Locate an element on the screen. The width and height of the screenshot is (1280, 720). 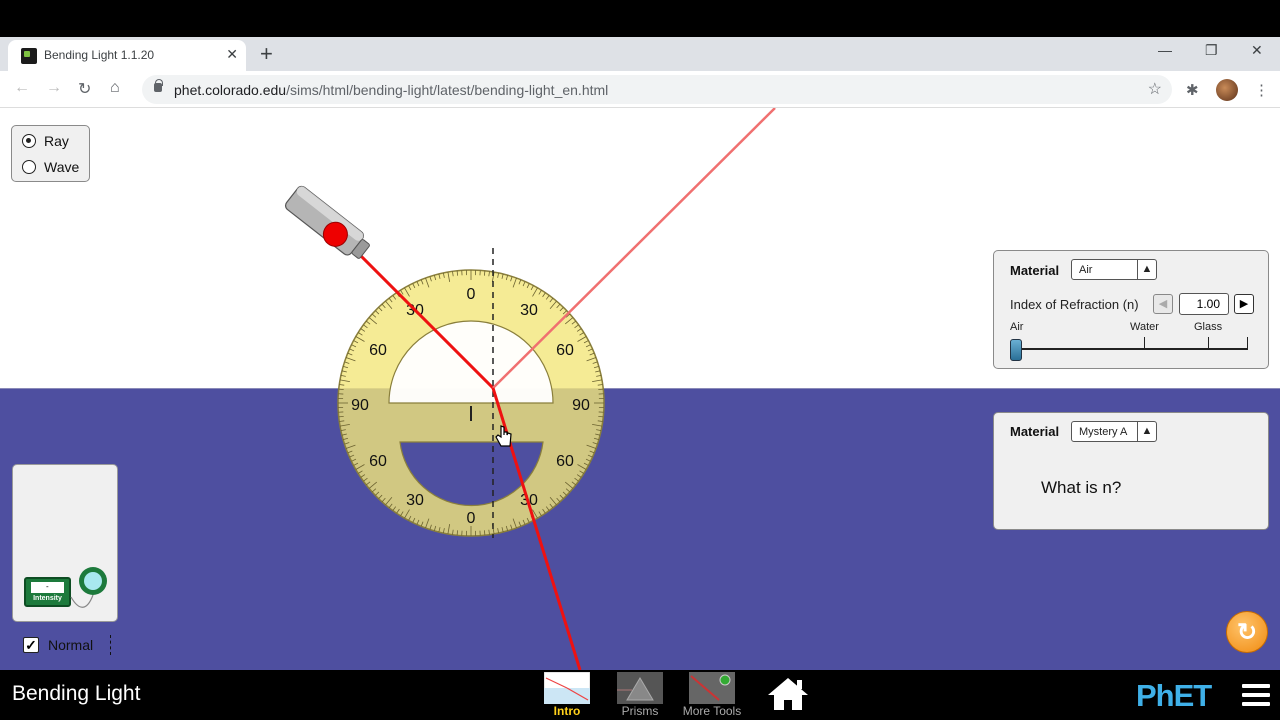
wave-label: Wave is located at coordinates (62, 167).